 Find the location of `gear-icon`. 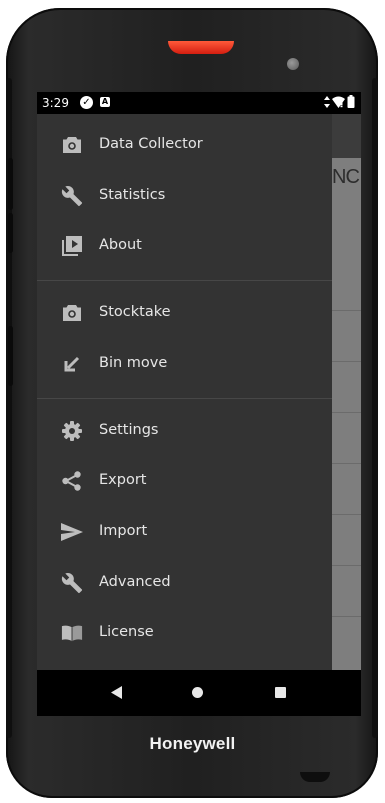

gear-icon is located at coordinates (72, 431).